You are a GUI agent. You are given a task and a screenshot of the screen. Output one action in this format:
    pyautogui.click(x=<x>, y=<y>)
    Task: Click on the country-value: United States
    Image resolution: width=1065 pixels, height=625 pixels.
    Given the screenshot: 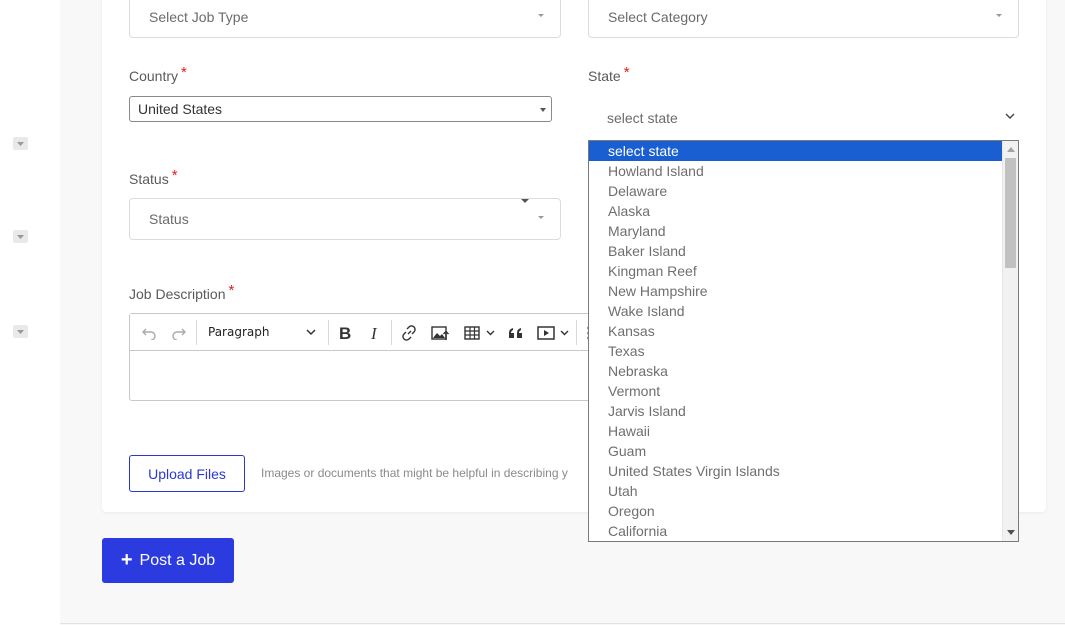 What is the action you would take?
    pyautogui.click(x=180, y=109)
    